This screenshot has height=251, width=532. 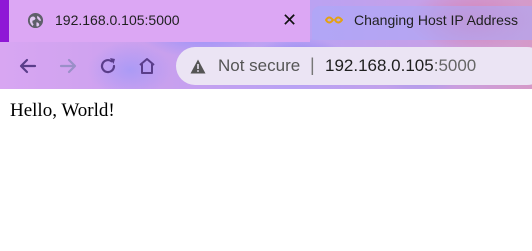 I want to click on home-button, so click(x=147, y=66).